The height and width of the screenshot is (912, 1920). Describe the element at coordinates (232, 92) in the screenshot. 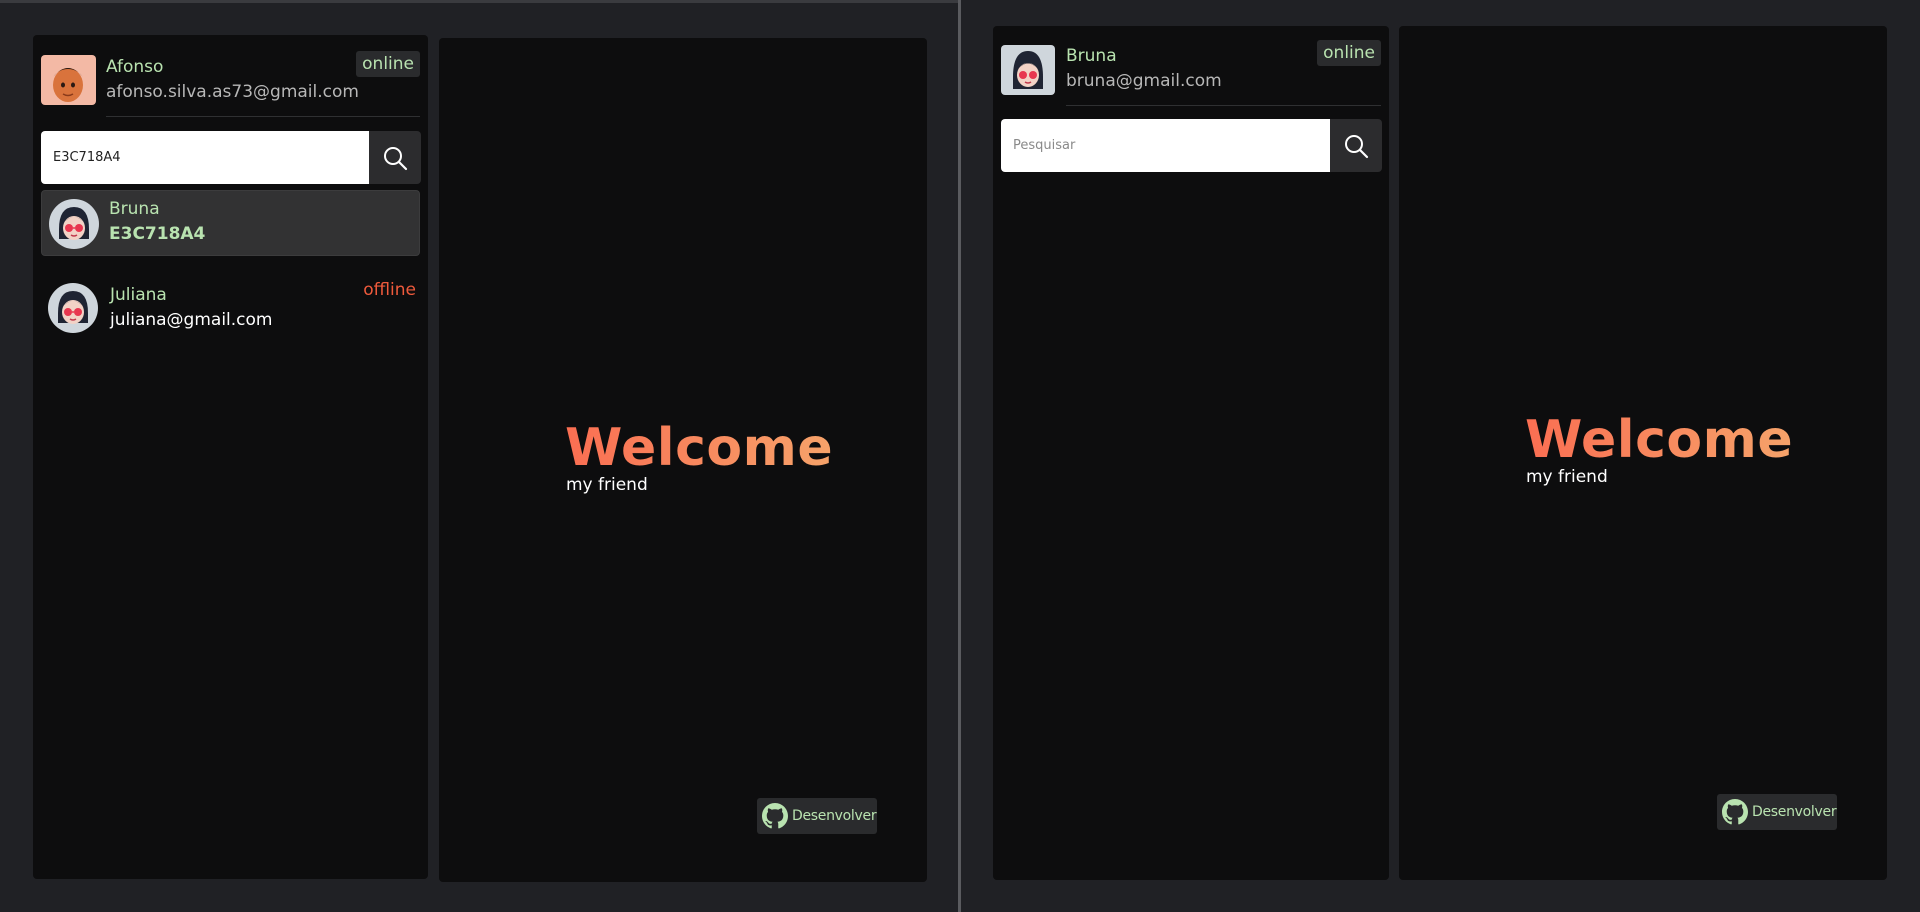

I see `profile-email: afonso.silva.as73@gmail.com` at that location.